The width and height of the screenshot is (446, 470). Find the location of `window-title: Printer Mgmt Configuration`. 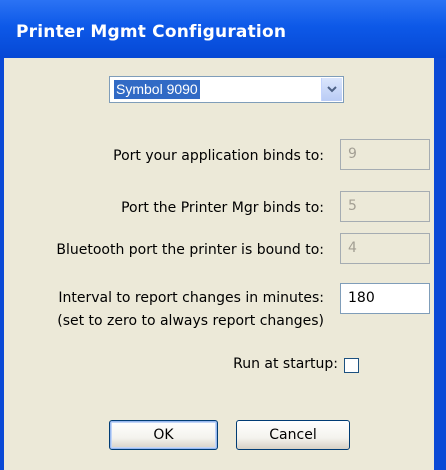

window-title: Printer Mgmt Configuration is located at coordinates (151, 32).